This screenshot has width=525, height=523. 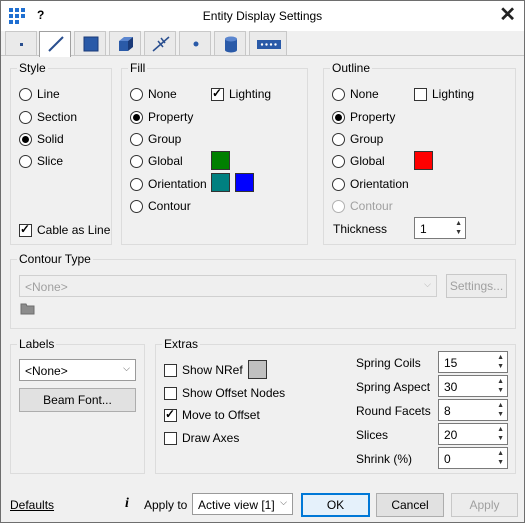 I want to click on fill-lighting-label: Lighting, so click(x=250, y=94).